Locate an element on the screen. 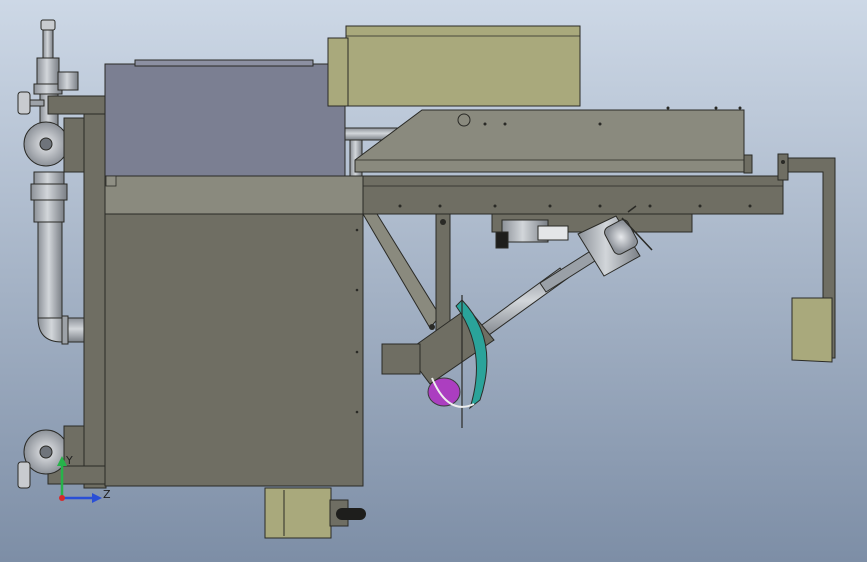 This screenshot has width=867, height=562. pipe-union-bottom is located at coordinates (49, 211).